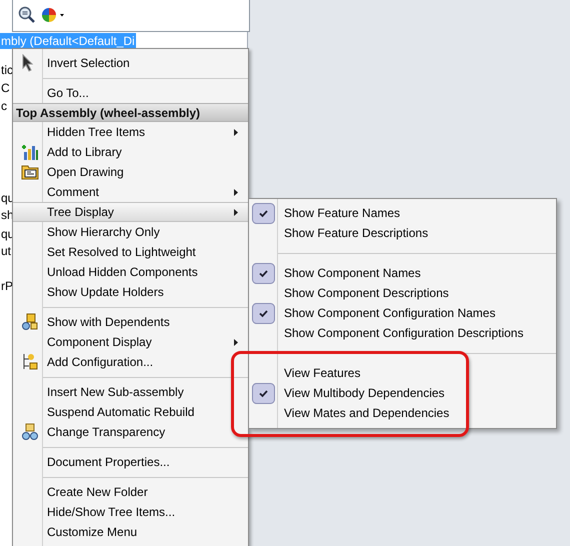 The height and width of the screenshot is (546, 570). What do you see at coordinates (6, 251) in the screenshot?
I see `tree-item: ut` at bounding box center [6, 251].